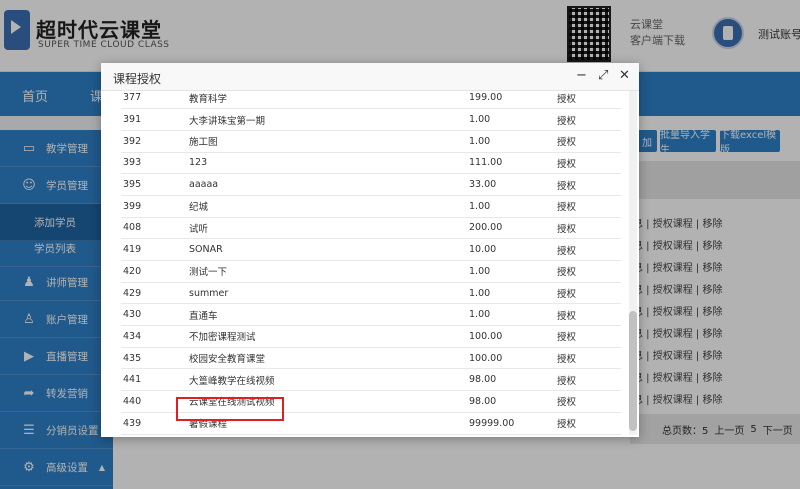 The width and height of the screenshot is (800, 489). I want to click on table-row: 392 施工图 1.00 授权, so click(371, 141).